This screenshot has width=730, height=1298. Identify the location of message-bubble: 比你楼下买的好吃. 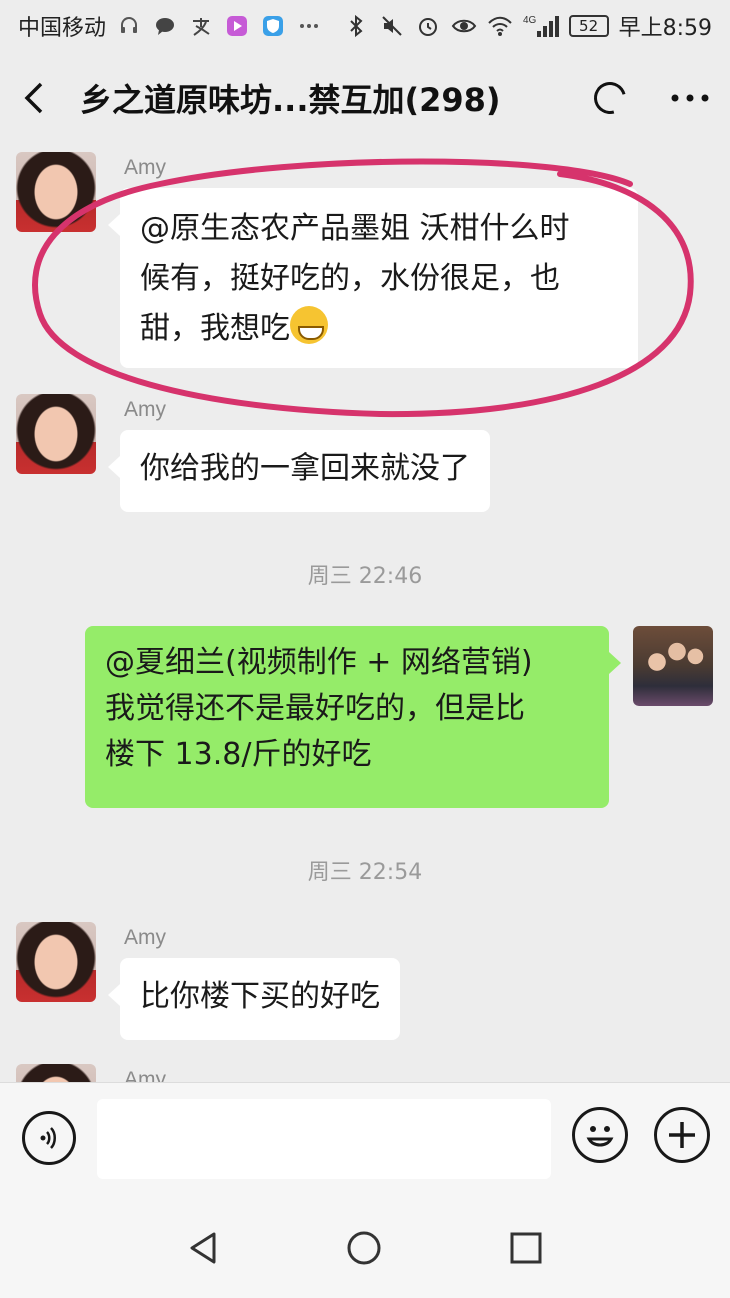
(254, 999).